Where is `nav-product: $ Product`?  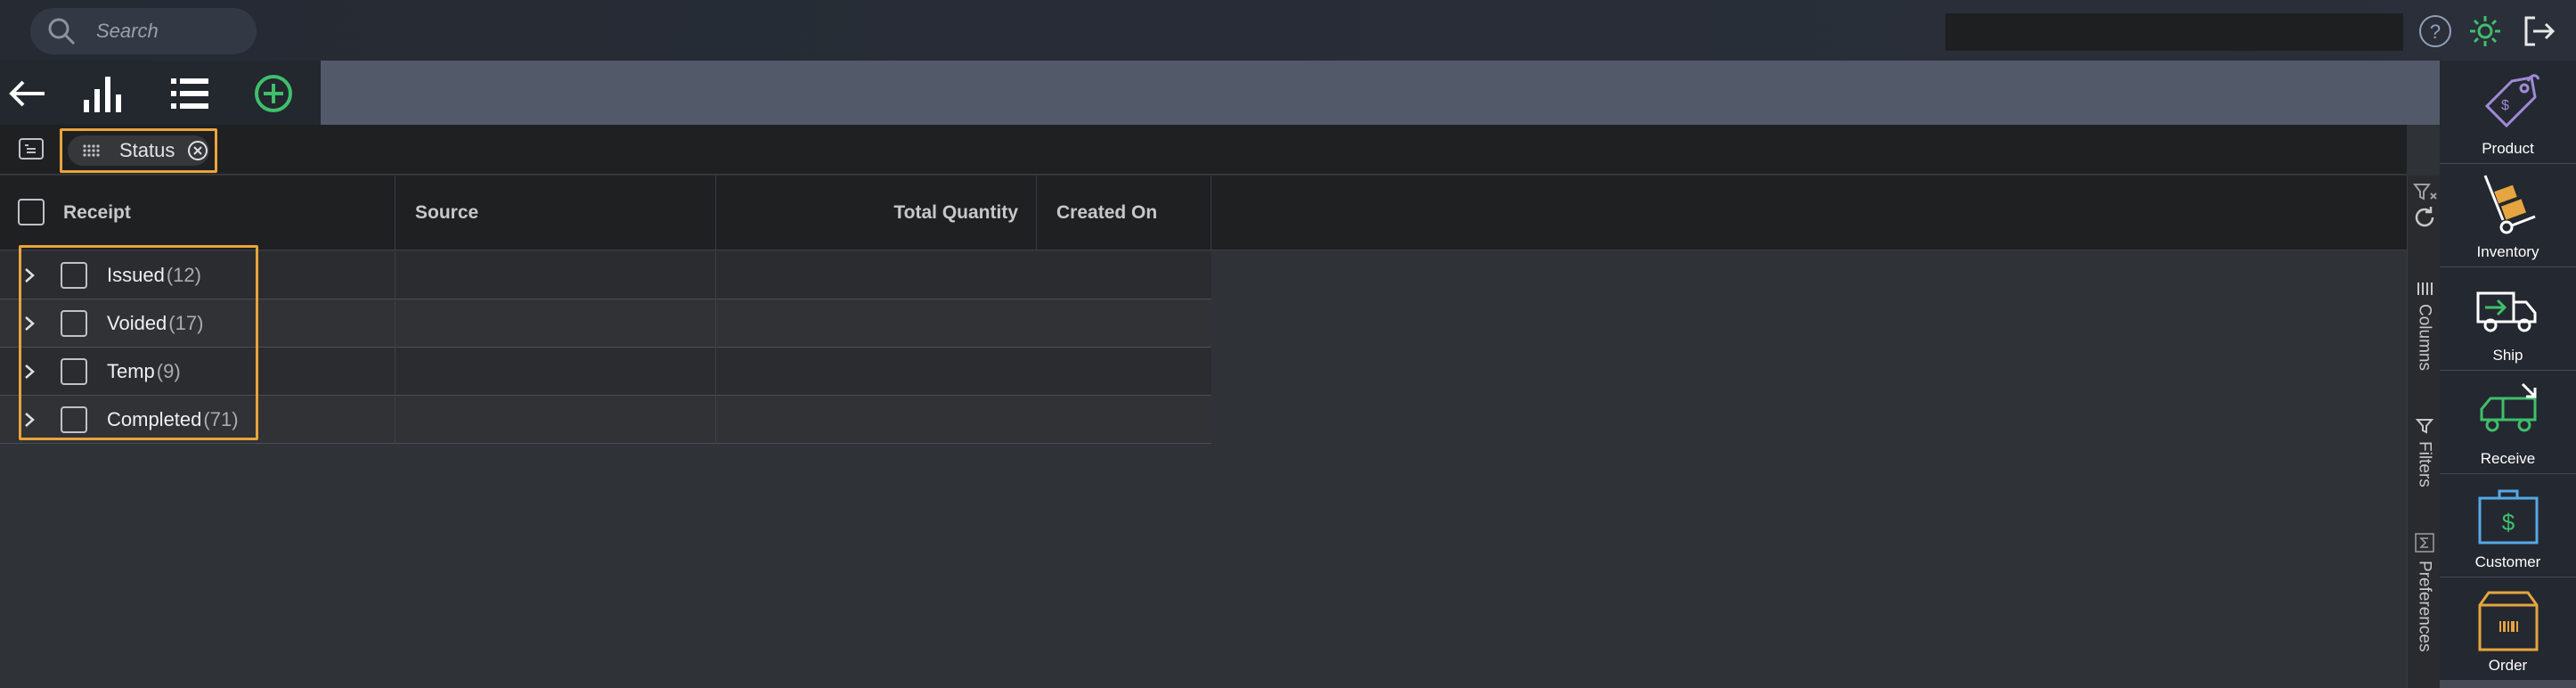 nav-product: $ Product is located at coordinates (2508, 112).